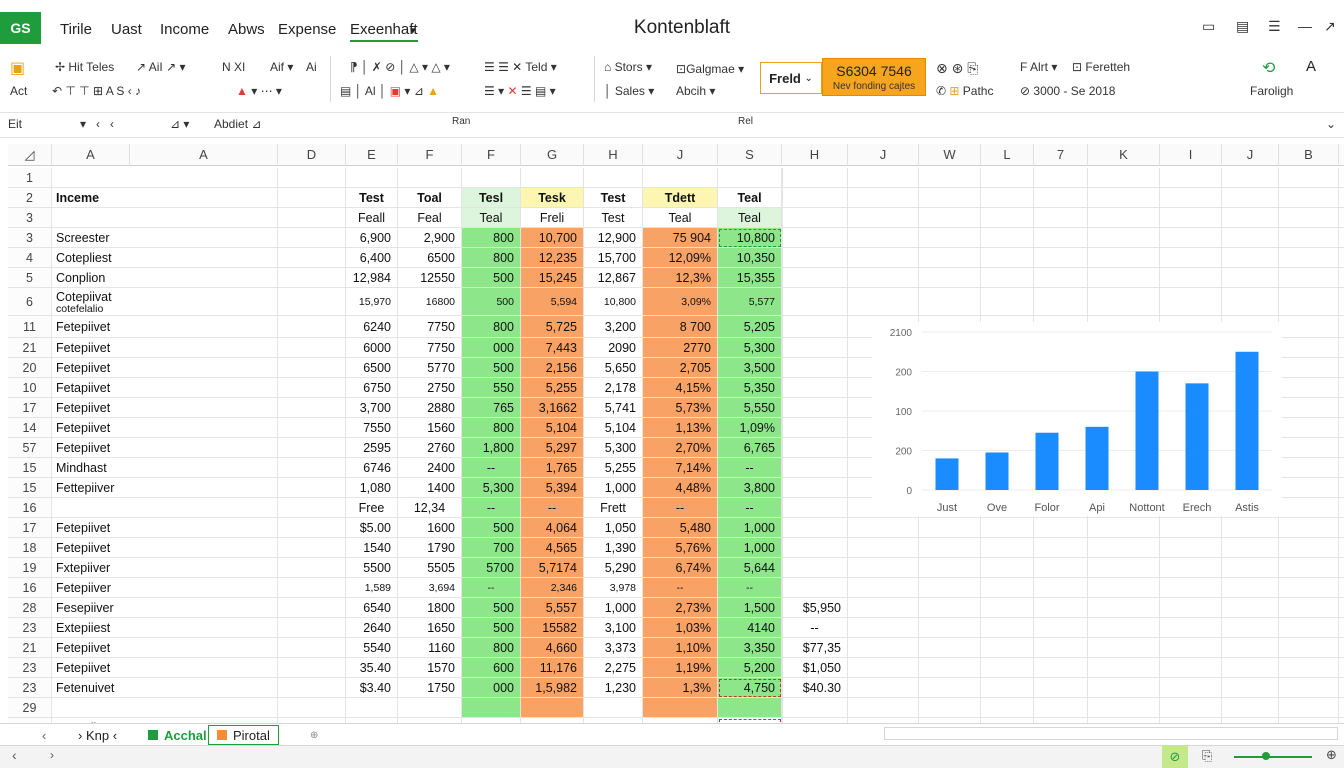  What do you see at coordinates (430, 278) in the screenshot?
I see `cell: 12550` at bounding box center [430, 278].